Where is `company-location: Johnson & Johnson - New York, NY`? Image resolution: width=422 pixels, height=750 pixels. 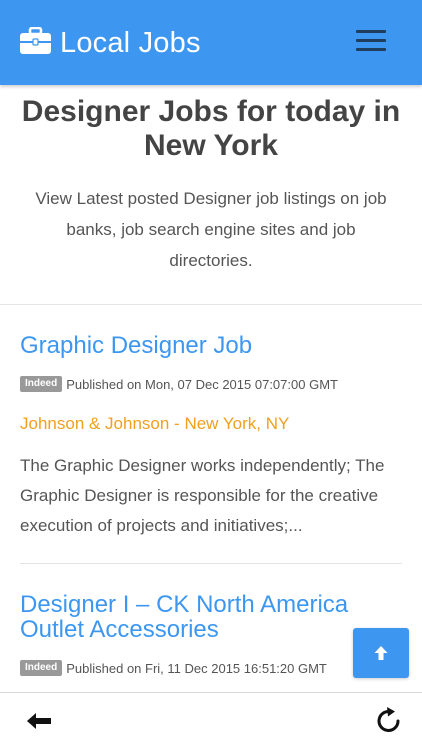
company-location: Johnson & Johnson - New York, NY is located at coordinates (155, 423).